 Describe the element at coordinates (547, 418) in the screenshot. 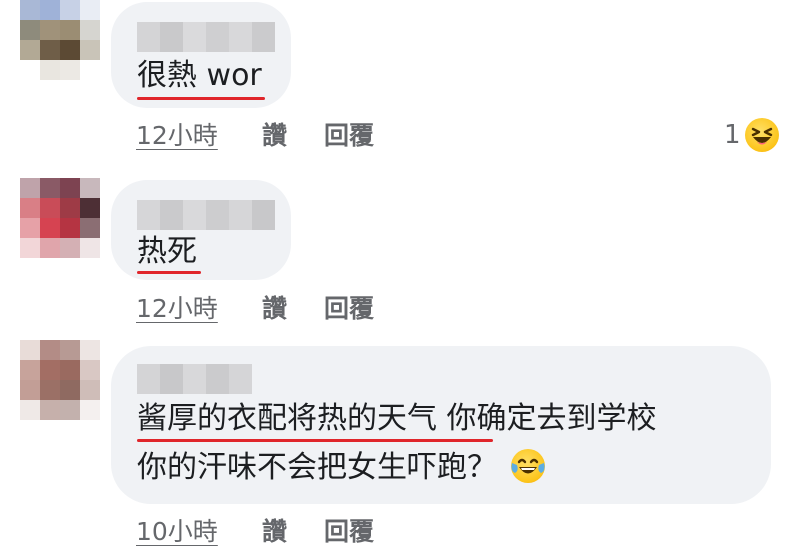

I see `comment-text-rest: 你确定去到学校` at that location.